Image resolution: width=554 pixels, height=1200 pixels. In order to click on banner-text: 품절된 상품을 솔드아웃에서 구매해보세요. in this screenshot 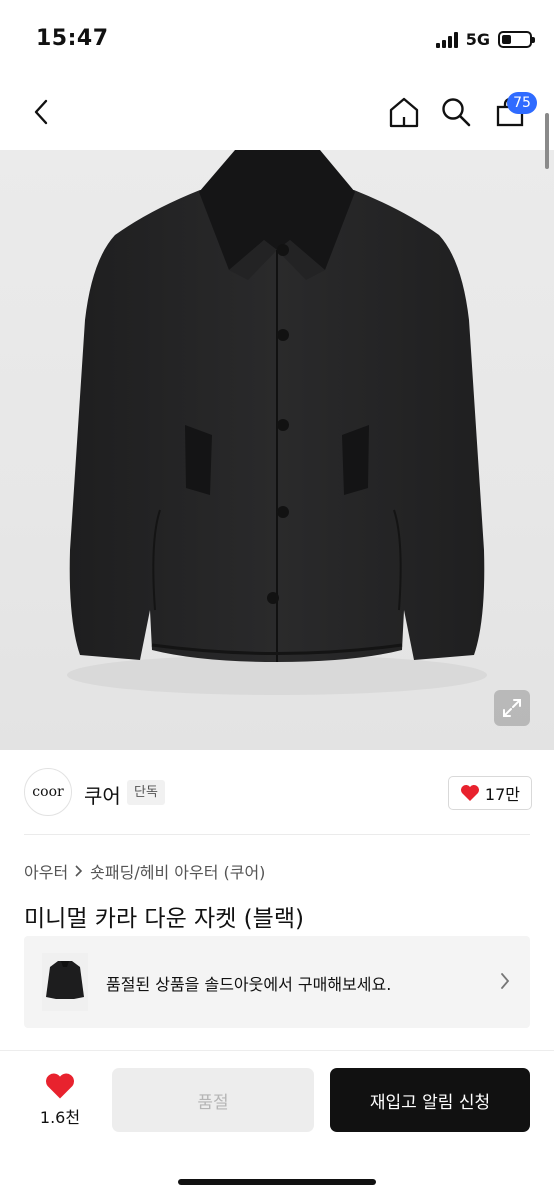, I will do `click(249, 984)`.